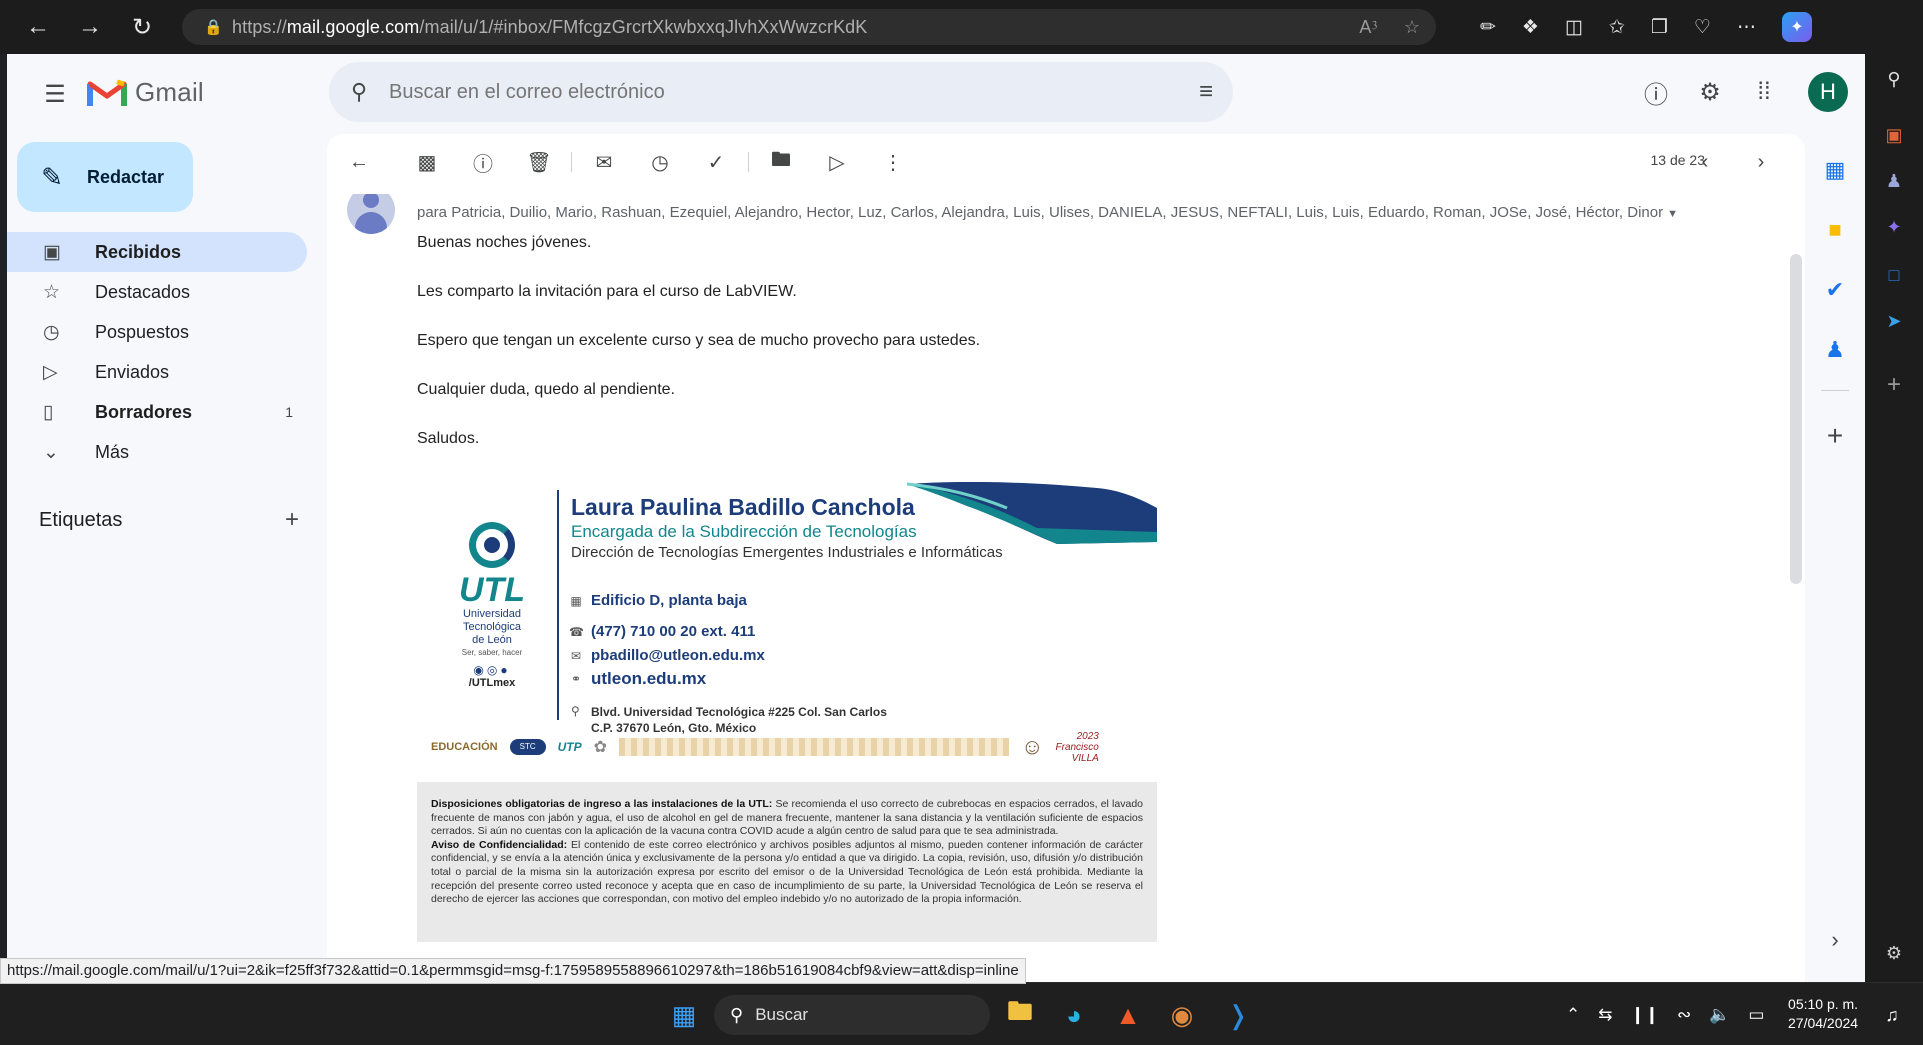 Image resolution: width=1923 pixels, height=1045 pixels. I want to click on main-menu-icon: ☰, so click(55, 94).